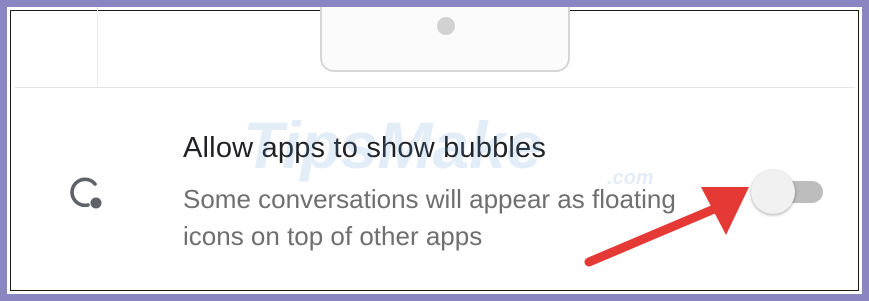 The width and height of the screenshot is (869, 301). Describe the element at coordinates (445, 39) in the screenshot. I see `phone-preview-illustration` at that location.